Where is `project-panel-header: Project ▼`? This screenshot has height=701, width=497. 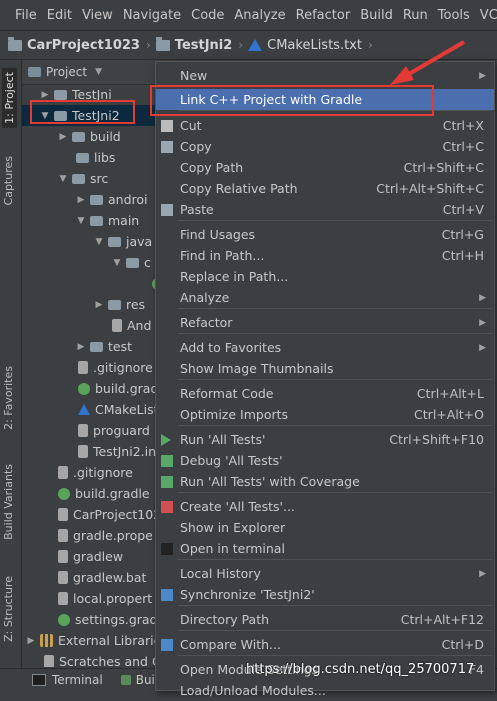 project-panel-header: Project ▼ is located at coordinates (99, 72).